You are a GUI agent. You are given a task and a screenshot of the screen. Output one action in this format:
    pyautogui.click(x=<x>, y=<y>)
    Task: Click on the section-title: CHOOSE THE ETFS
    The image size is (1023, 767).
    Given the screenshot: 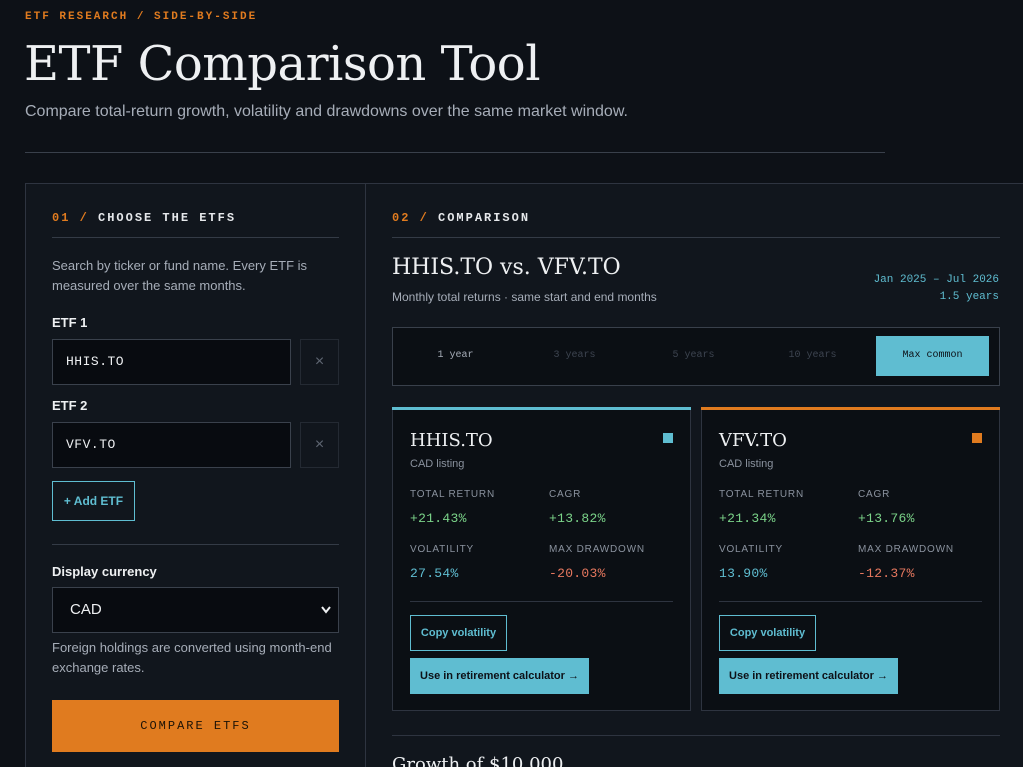 What is the action you would take?
    pyautogui.click(x=167, y=218)
    